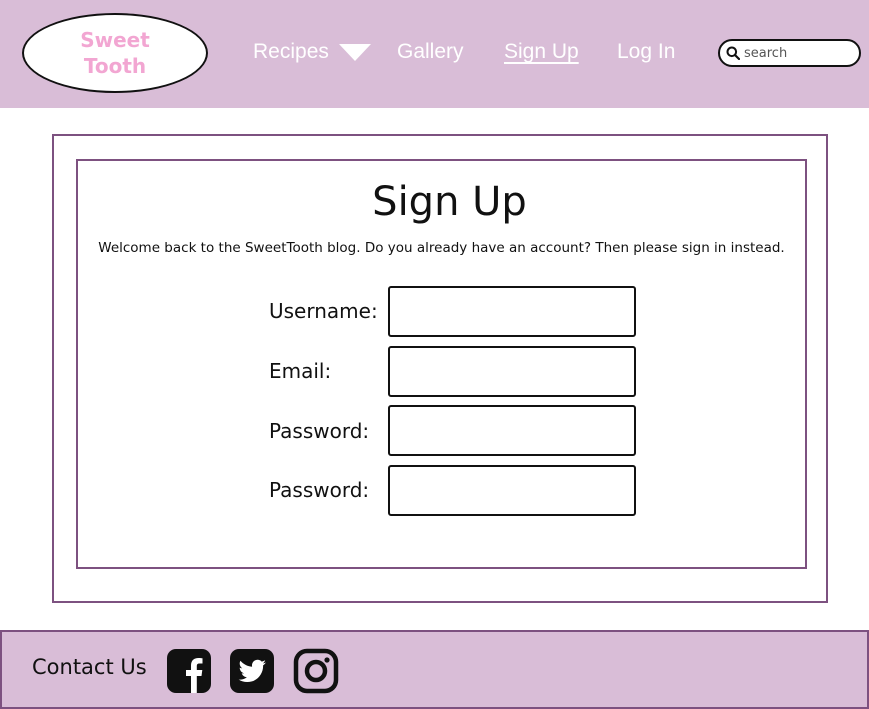 Image resolution: width=869 pixels, height=709 pixels. Describe the element at coordinates (115, 53) in the screenshot. I see `site-logo: Sweet Tooth` at that location.